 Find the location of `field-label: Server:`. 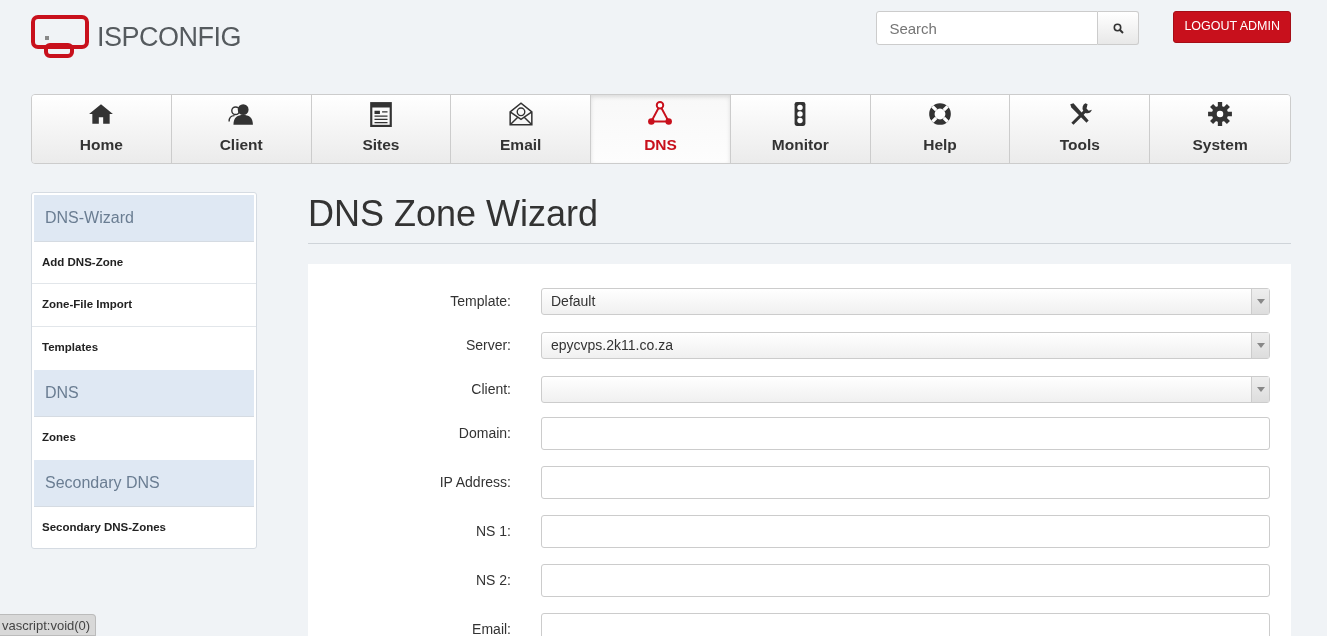

field-label: Server: is located at coordinates (488, 346).